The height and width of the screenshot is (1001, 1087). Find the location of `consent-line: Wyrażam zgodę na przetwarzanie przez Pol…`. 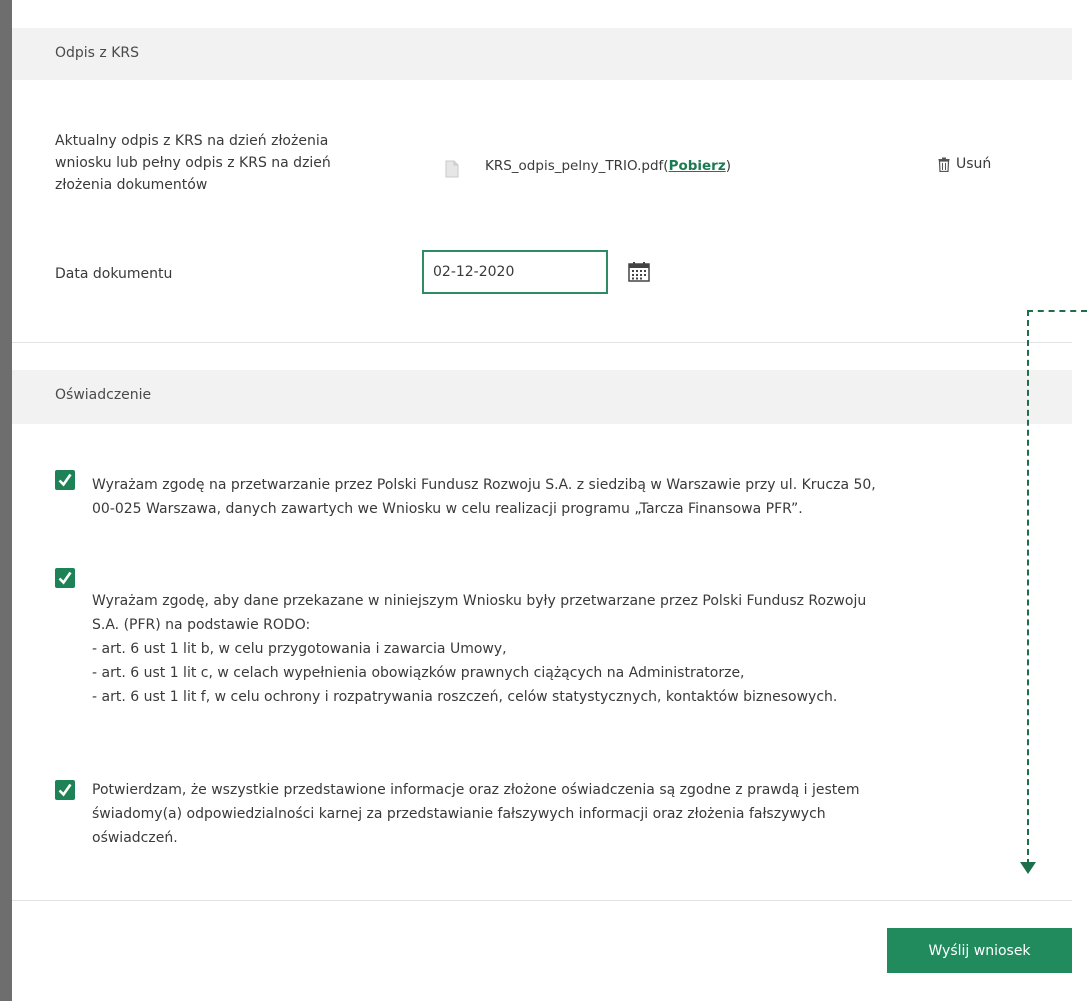

consent-line: Wyrażam zgodę na przetwarzanie przez Pol… is located at coordinates (484, 485).